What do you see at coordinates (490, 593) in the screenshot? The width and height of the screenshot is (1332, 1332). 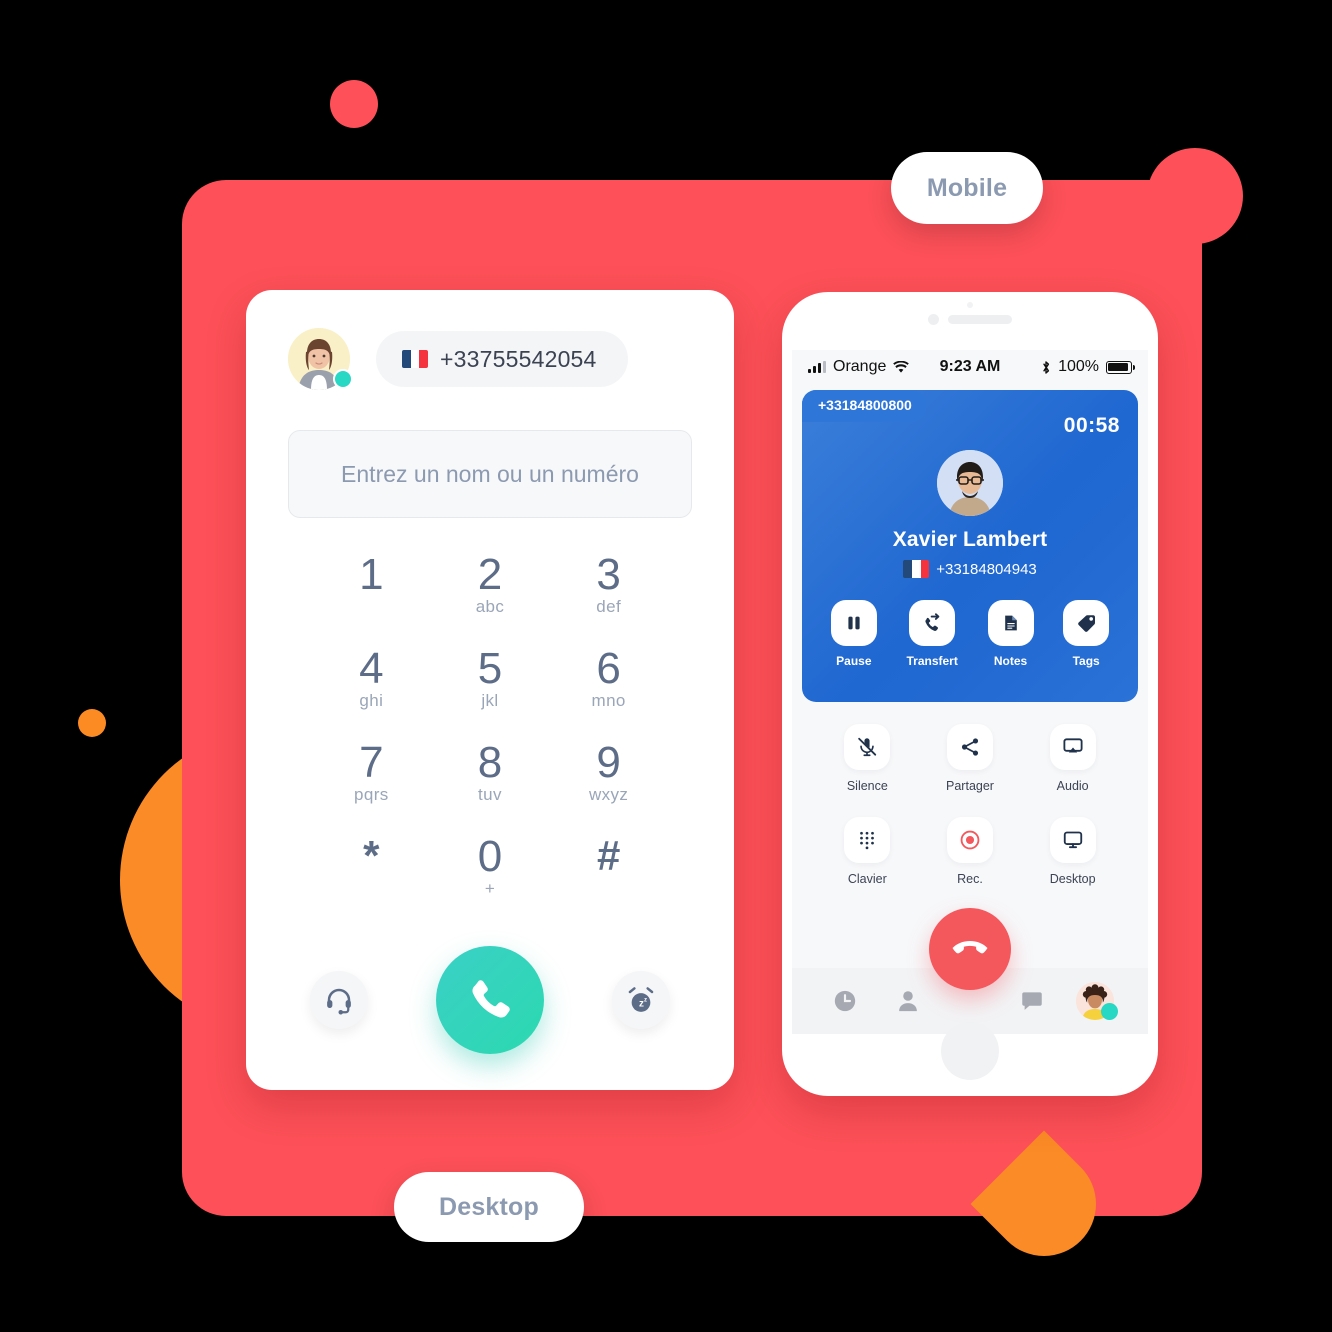 I see `dialpad-key-2: 2 abc` at bounding box center [490, 593].